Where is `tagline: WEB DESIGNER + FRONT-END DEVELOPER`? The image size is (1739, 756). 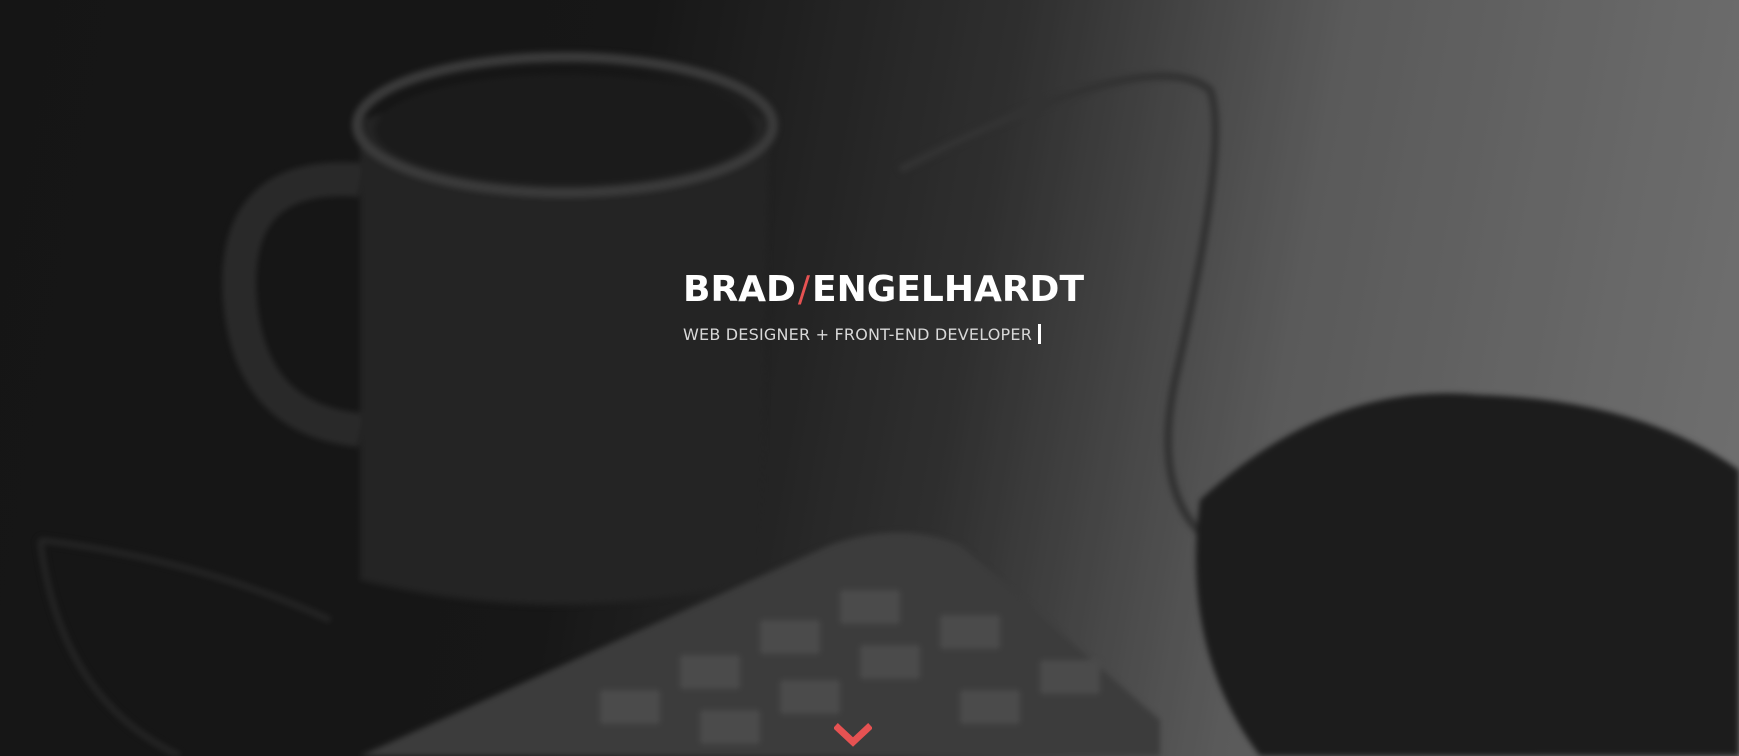
tagline: WEB DESIGNER + FRONT-END DEVELOPER is located at coordinates (873, 335).